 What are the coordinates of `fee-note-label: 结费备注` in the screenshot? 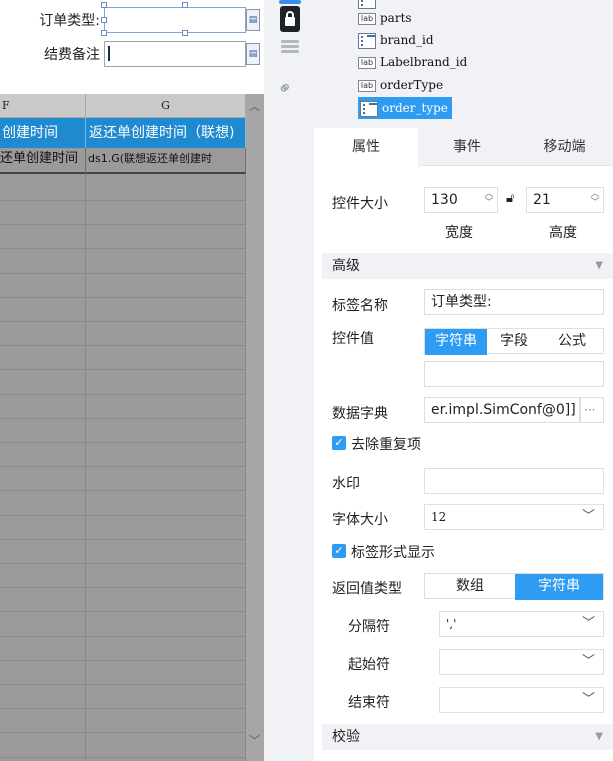 It's located at (72, 55).